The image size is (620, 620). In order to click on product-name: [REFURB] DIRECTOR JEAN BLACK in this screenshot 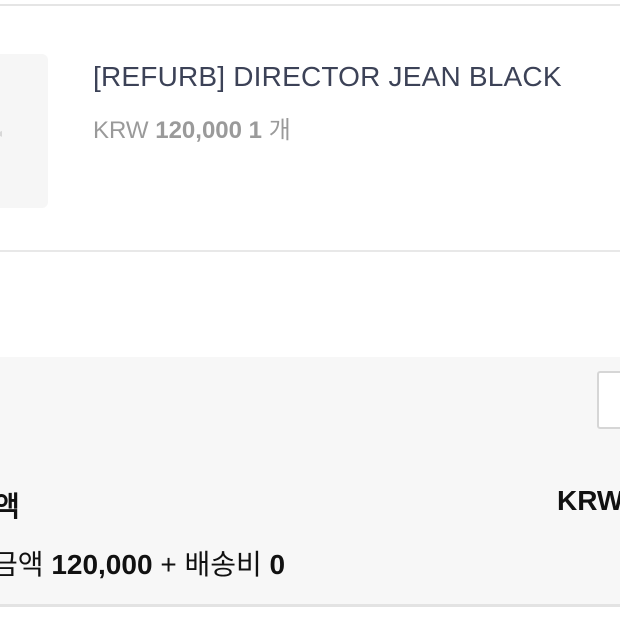, I will do `click(327, 76)`.